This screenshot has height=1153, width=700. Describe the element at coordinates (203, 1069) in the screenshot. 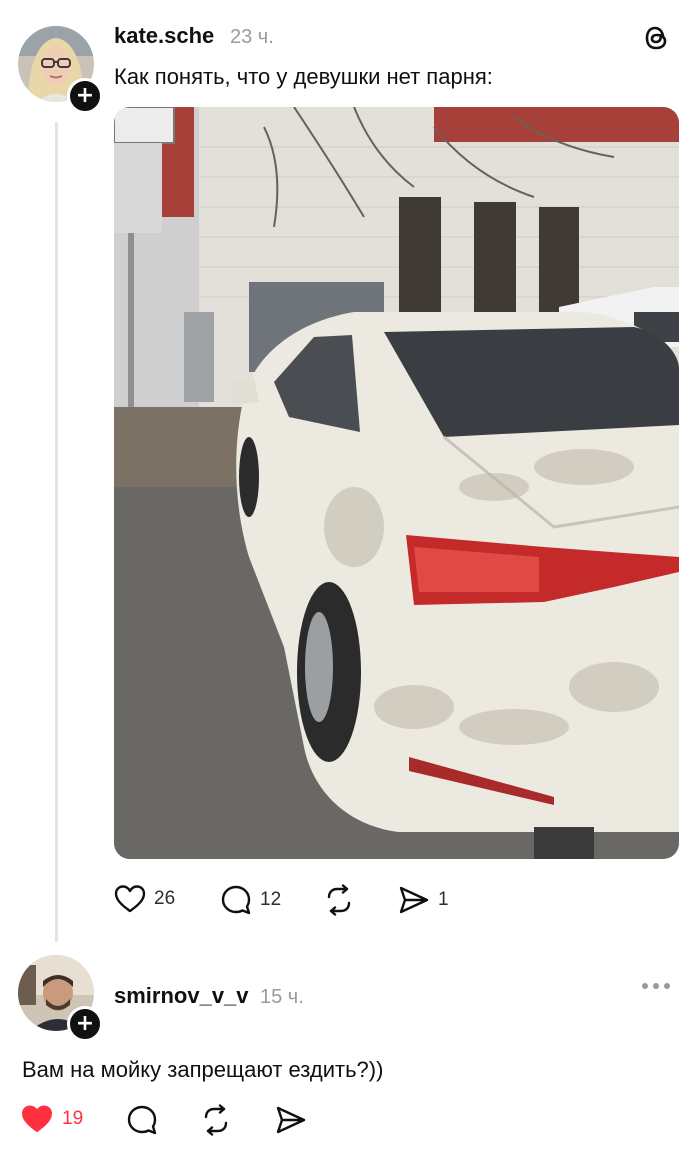

I see `reply-text: Вам на мойку запрещают ездить?))` at that location.